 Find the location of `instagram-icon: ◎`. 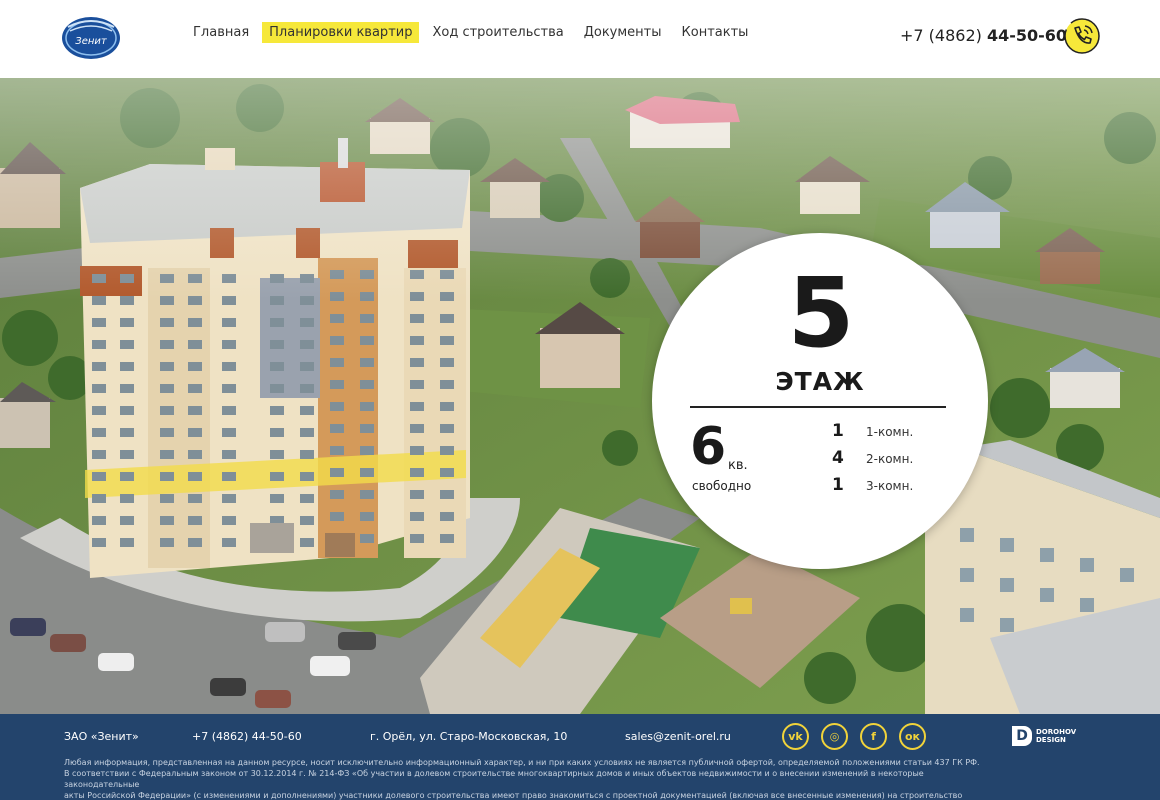

instagram-icon: ◎ is located at coordinates (834, 736).